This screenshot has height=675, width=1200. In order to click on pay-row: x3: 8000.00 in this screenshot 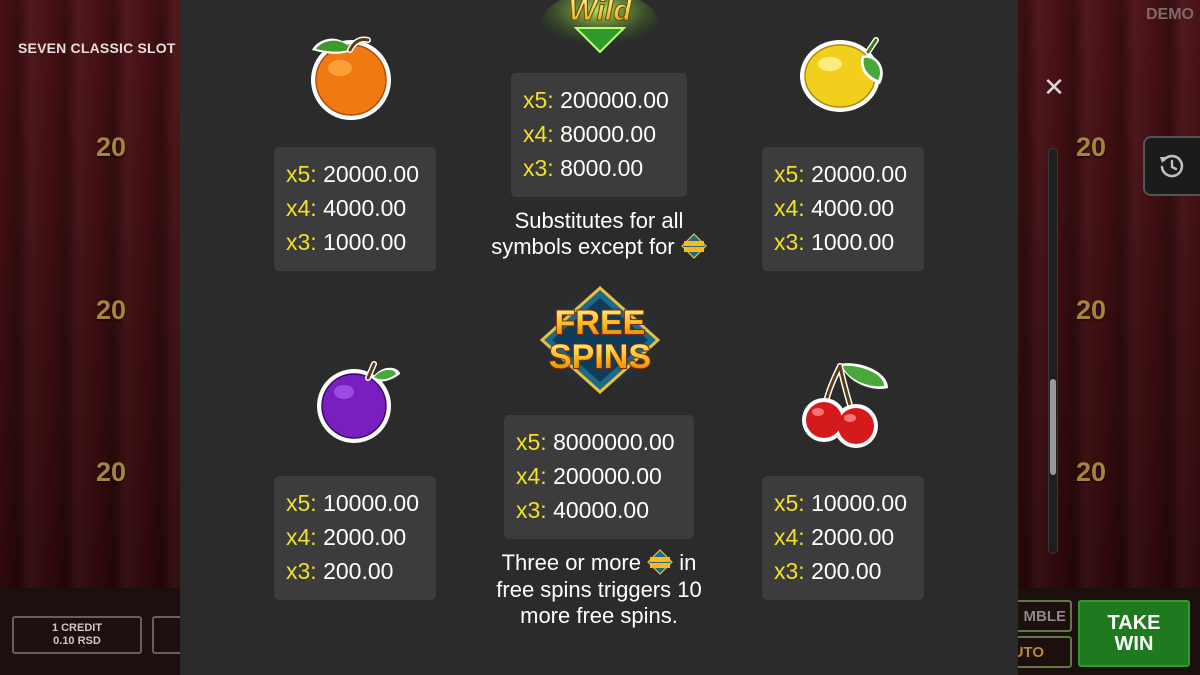, I will do `click(599, 170)`.